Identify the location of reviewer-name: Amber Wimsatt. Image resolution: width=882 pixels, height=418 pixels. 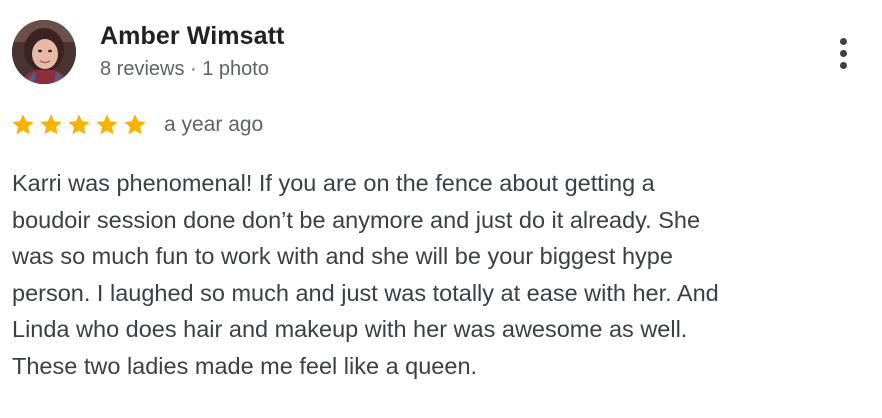
(192, 36).